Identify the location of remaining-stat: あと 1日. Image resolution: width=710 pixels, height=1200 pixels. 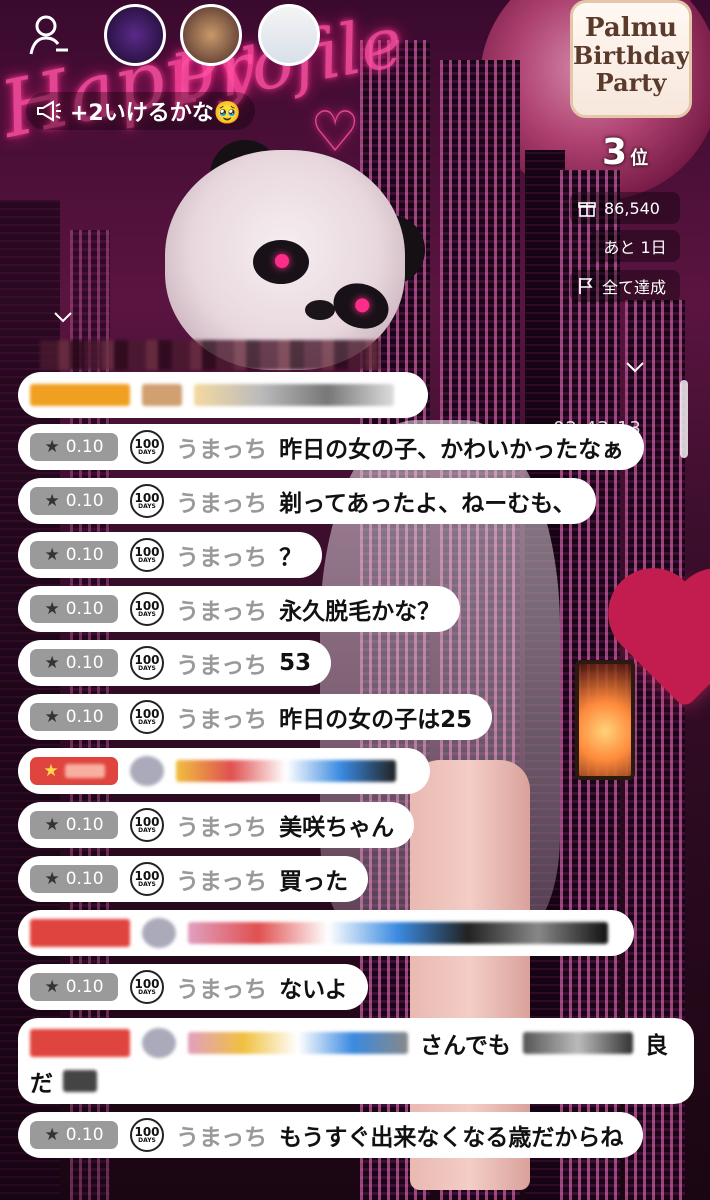
(635, 246).